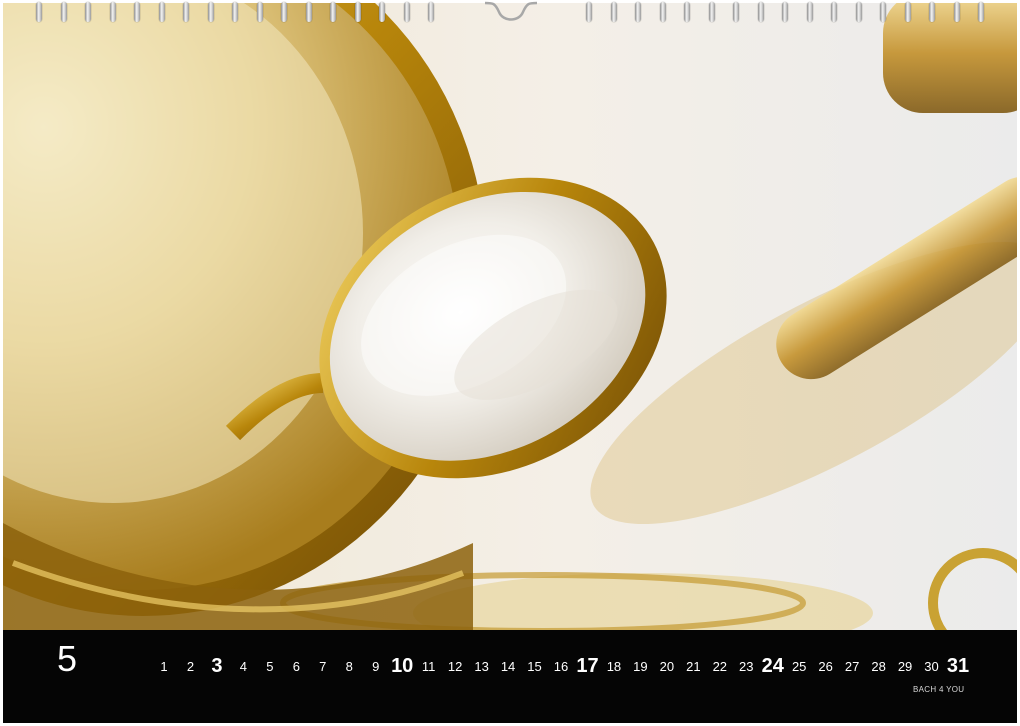  Describe the element at coordinates (667, 666) in the screenshot. I see `day-number: 20` at that location.